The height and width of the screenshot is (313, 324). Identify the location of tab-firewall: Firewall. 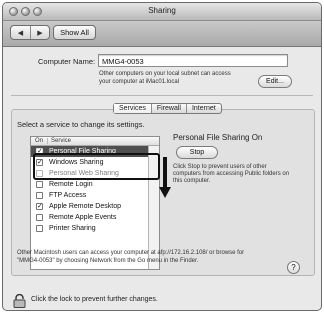
(168, 108).